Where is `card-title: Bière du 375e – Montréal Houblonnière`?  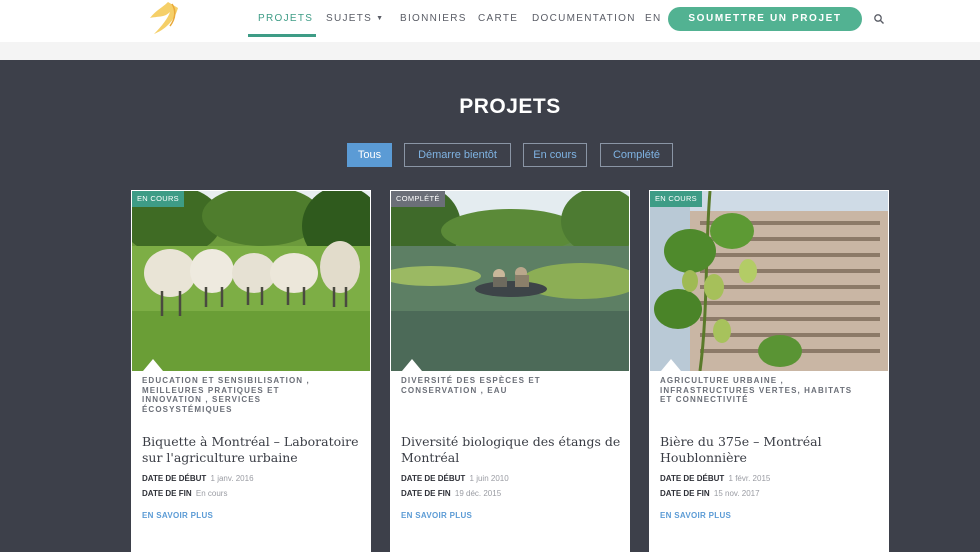 card-title: Bière du 375e – Montréal Houblonnière is located at coordinates (770, 449).